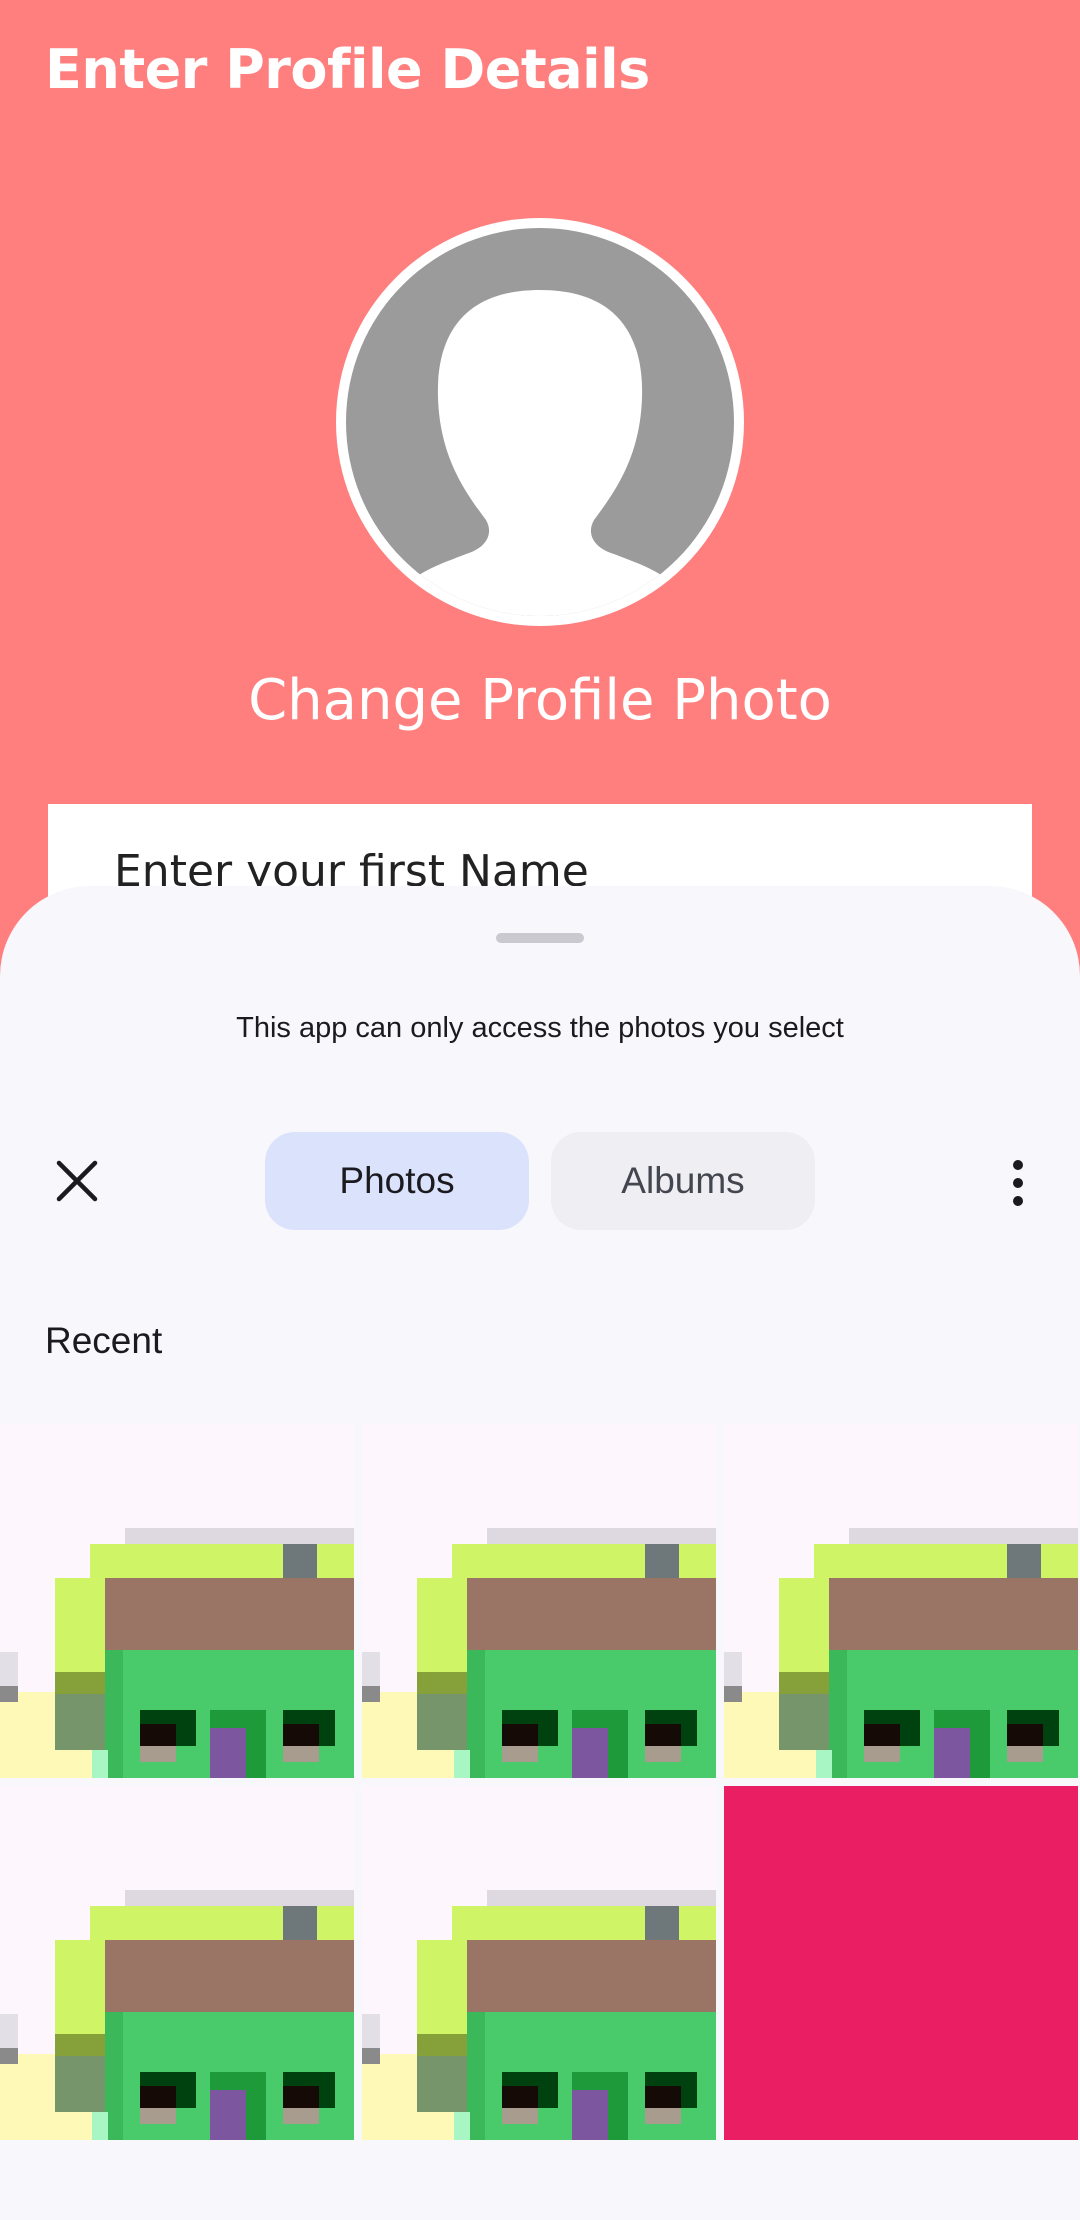 The height and width of the screenshot is (2220, 1080). What do you see at coordinates (1018, 1183) in the screenshot?
I see `more-options-button` at bounding box center [1018, 1183].